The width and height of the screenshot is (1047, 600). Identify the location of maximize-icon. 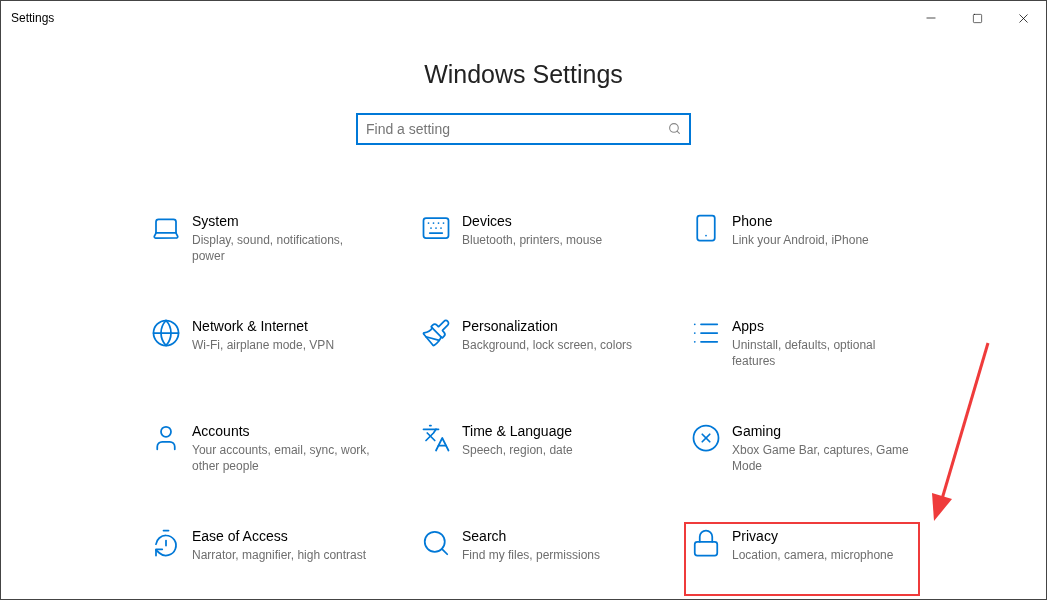
(977, 18).